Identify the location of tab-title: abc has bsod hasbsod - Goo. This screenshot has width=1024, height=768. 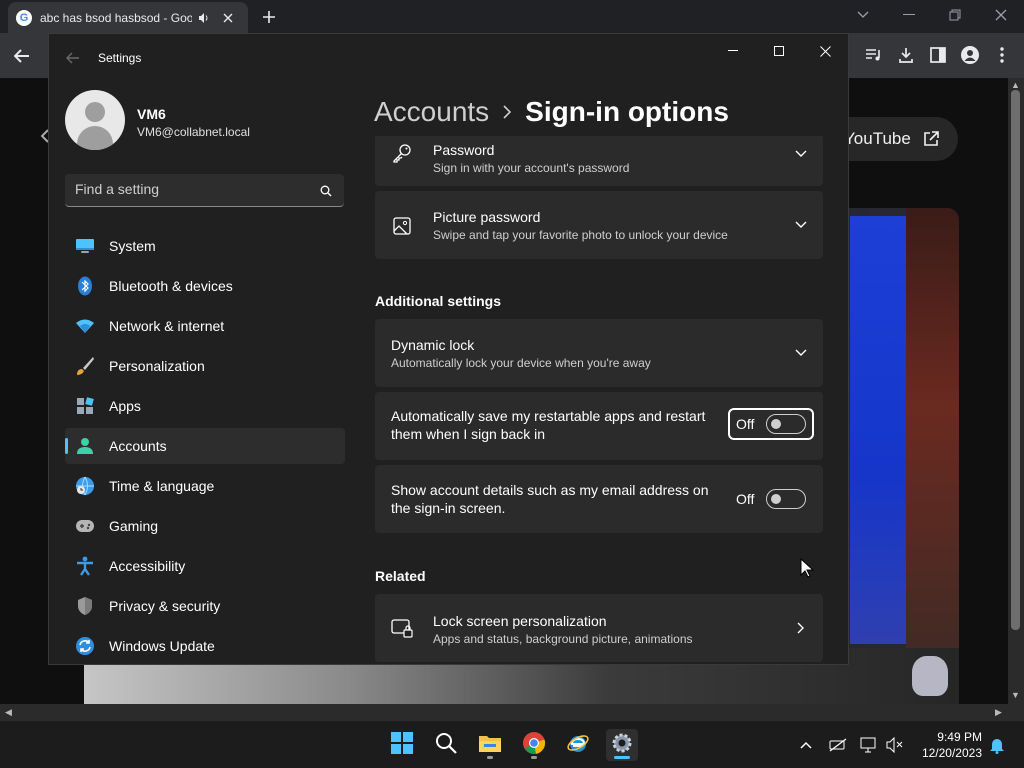
(116, 17).